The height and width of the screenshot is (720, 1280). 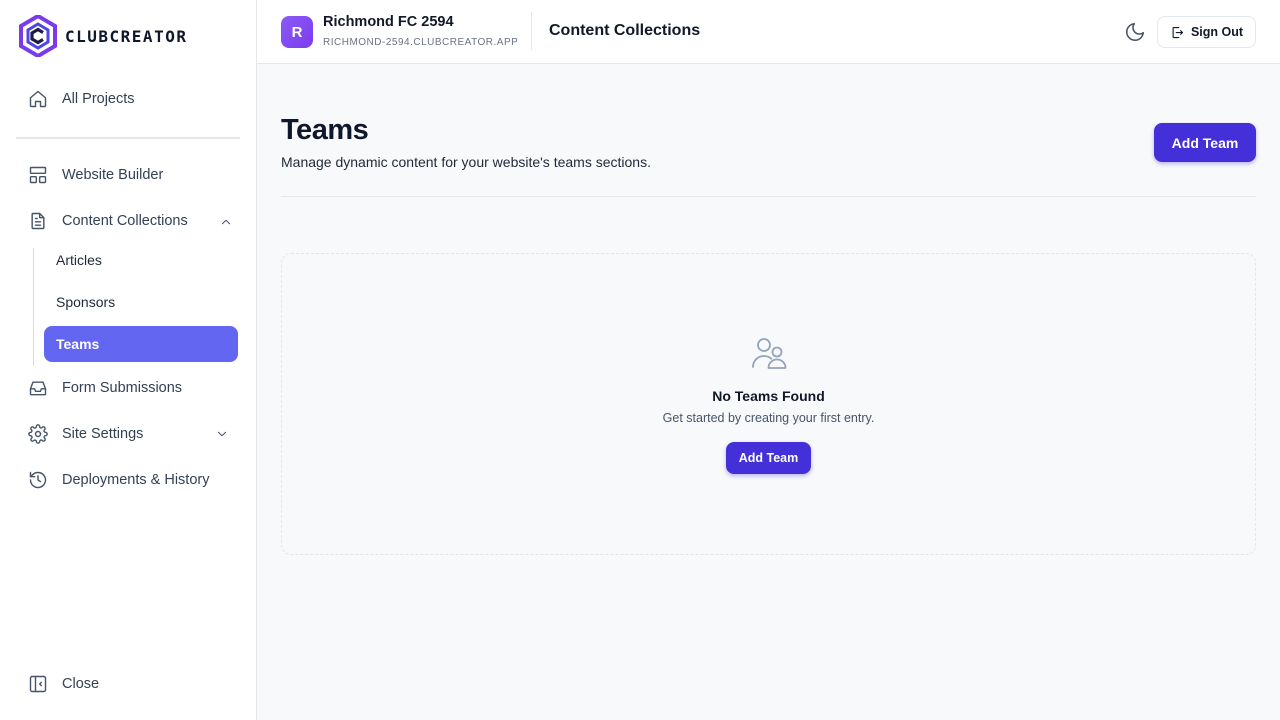 What do you see at coordinates (141, 344) in the screenshot?
I see `sidebar-item-teams: Teams` at bounding box center [141, 344].